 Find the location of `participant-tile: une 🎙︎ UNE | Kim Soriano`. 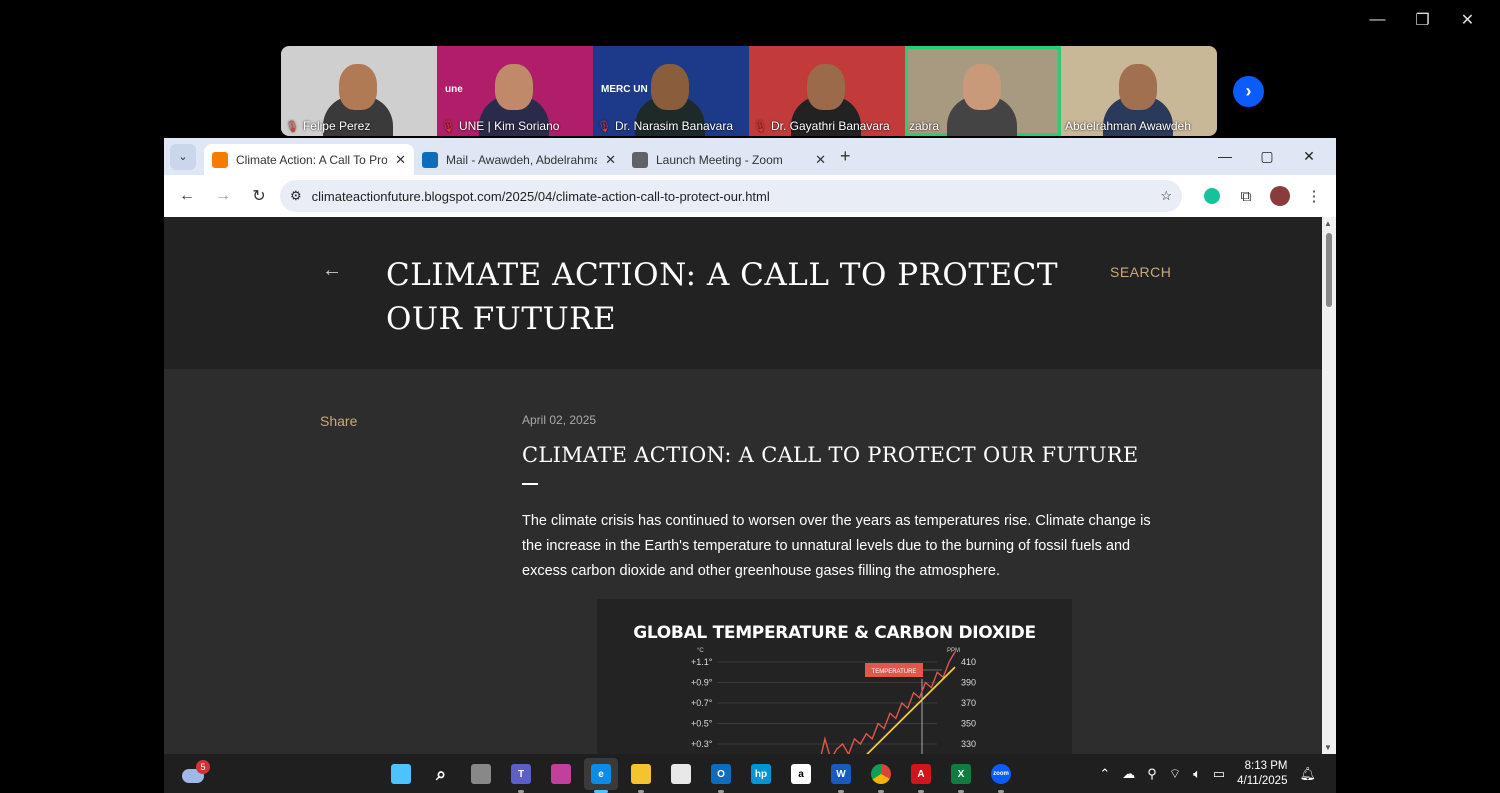

participant-tile: une 🎙︎ UNE | Kim Soriano is located at coordinates (515, 91).